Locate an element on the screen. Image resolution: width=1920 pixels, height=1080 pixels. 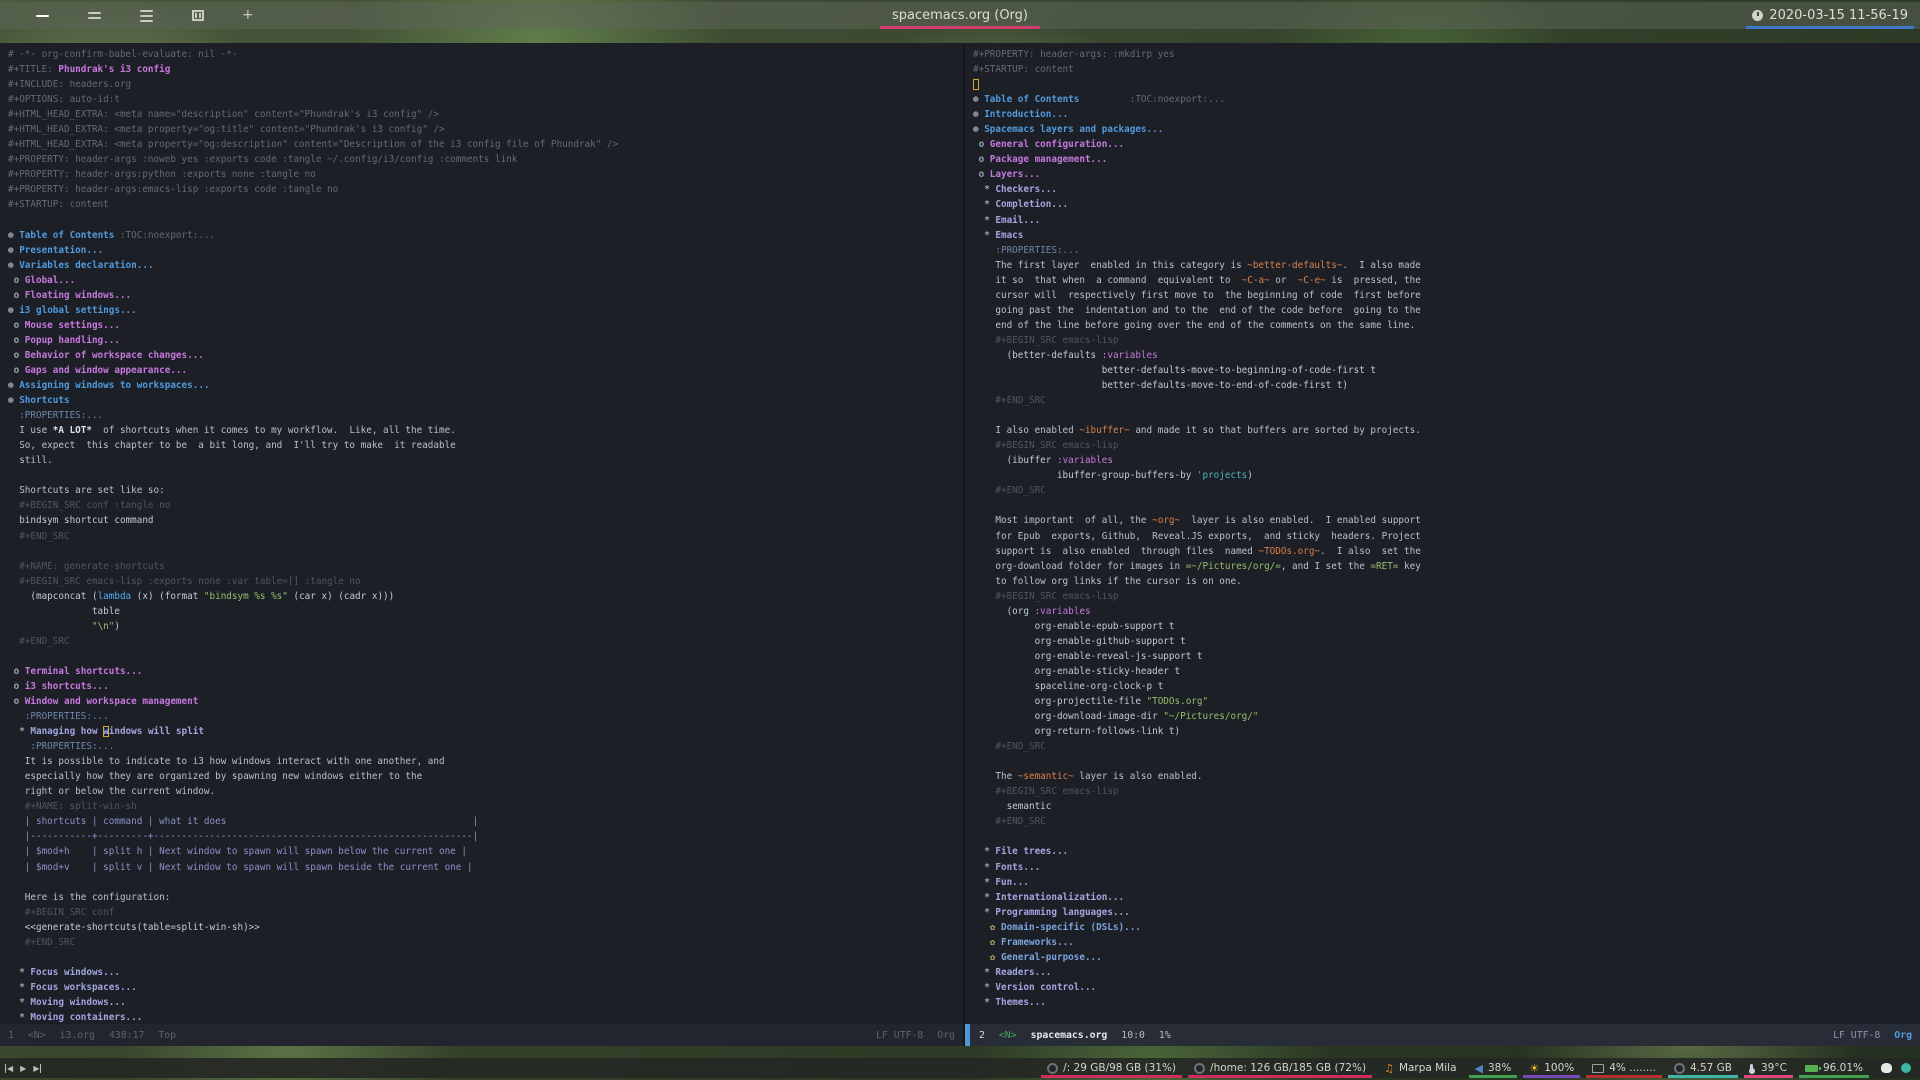
buffer-line: bindsym shortcut command is located at coordinates (81, 521).